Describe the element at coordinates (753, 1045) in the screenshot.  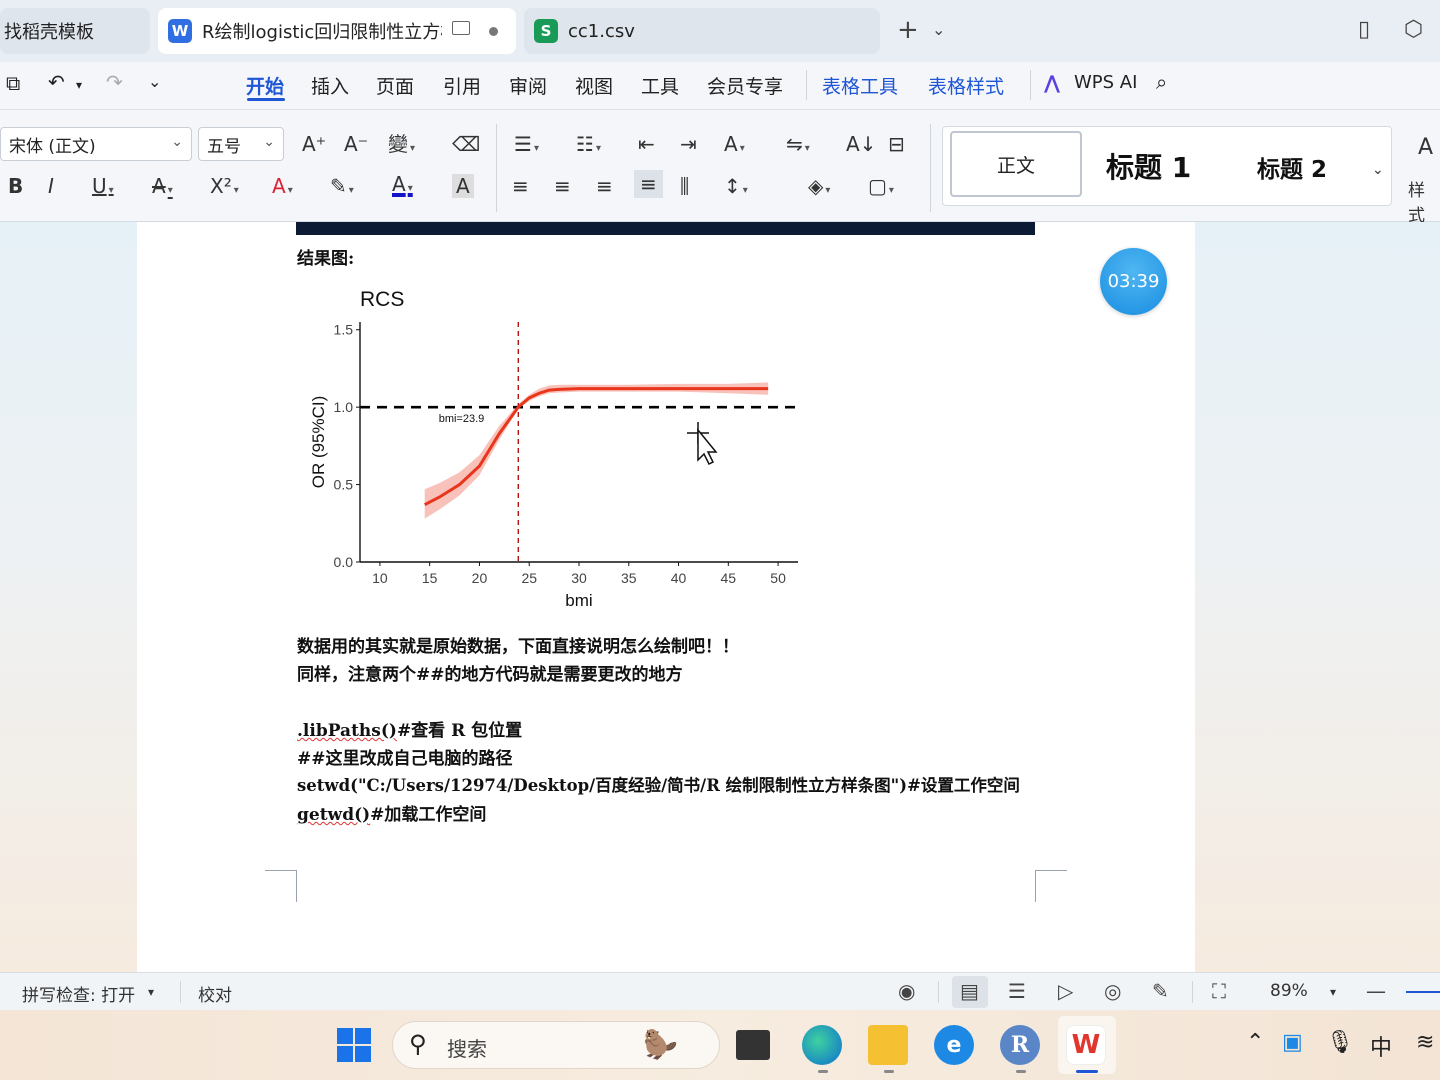
I see `task-view-icon` at that location.